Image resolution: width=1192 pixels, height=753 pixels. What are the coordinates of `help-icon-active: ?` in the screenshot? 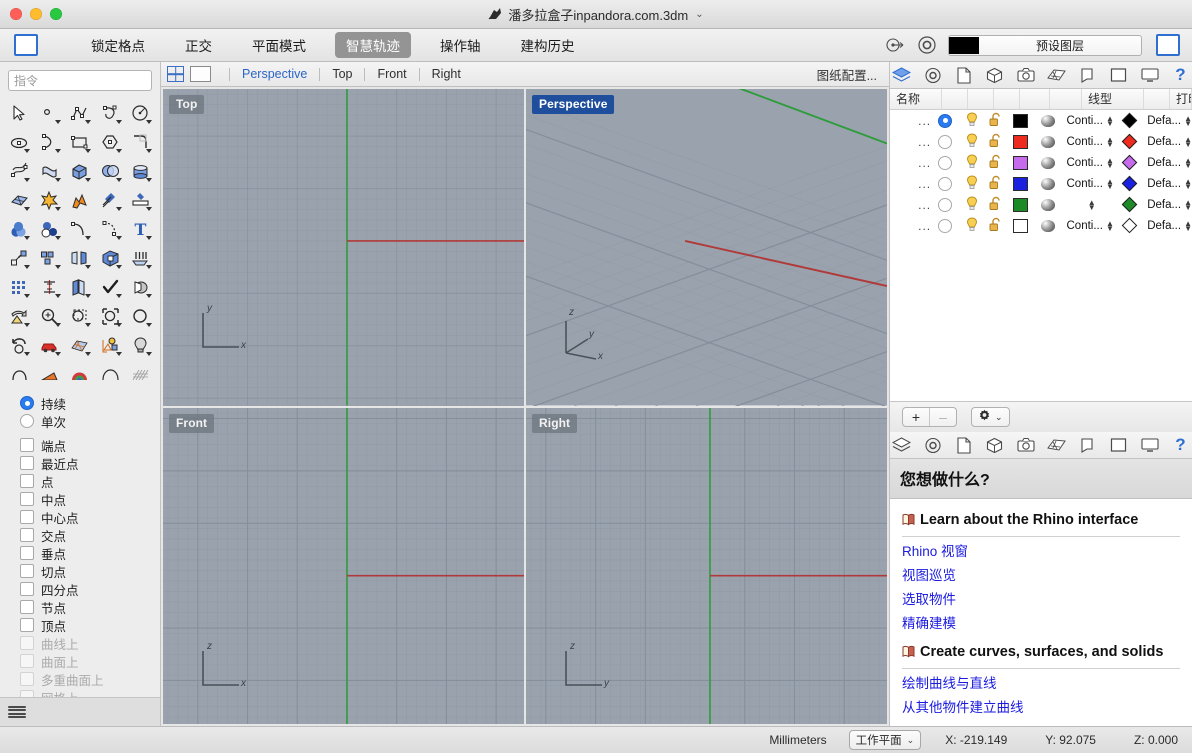 It's located at (1181, 445).